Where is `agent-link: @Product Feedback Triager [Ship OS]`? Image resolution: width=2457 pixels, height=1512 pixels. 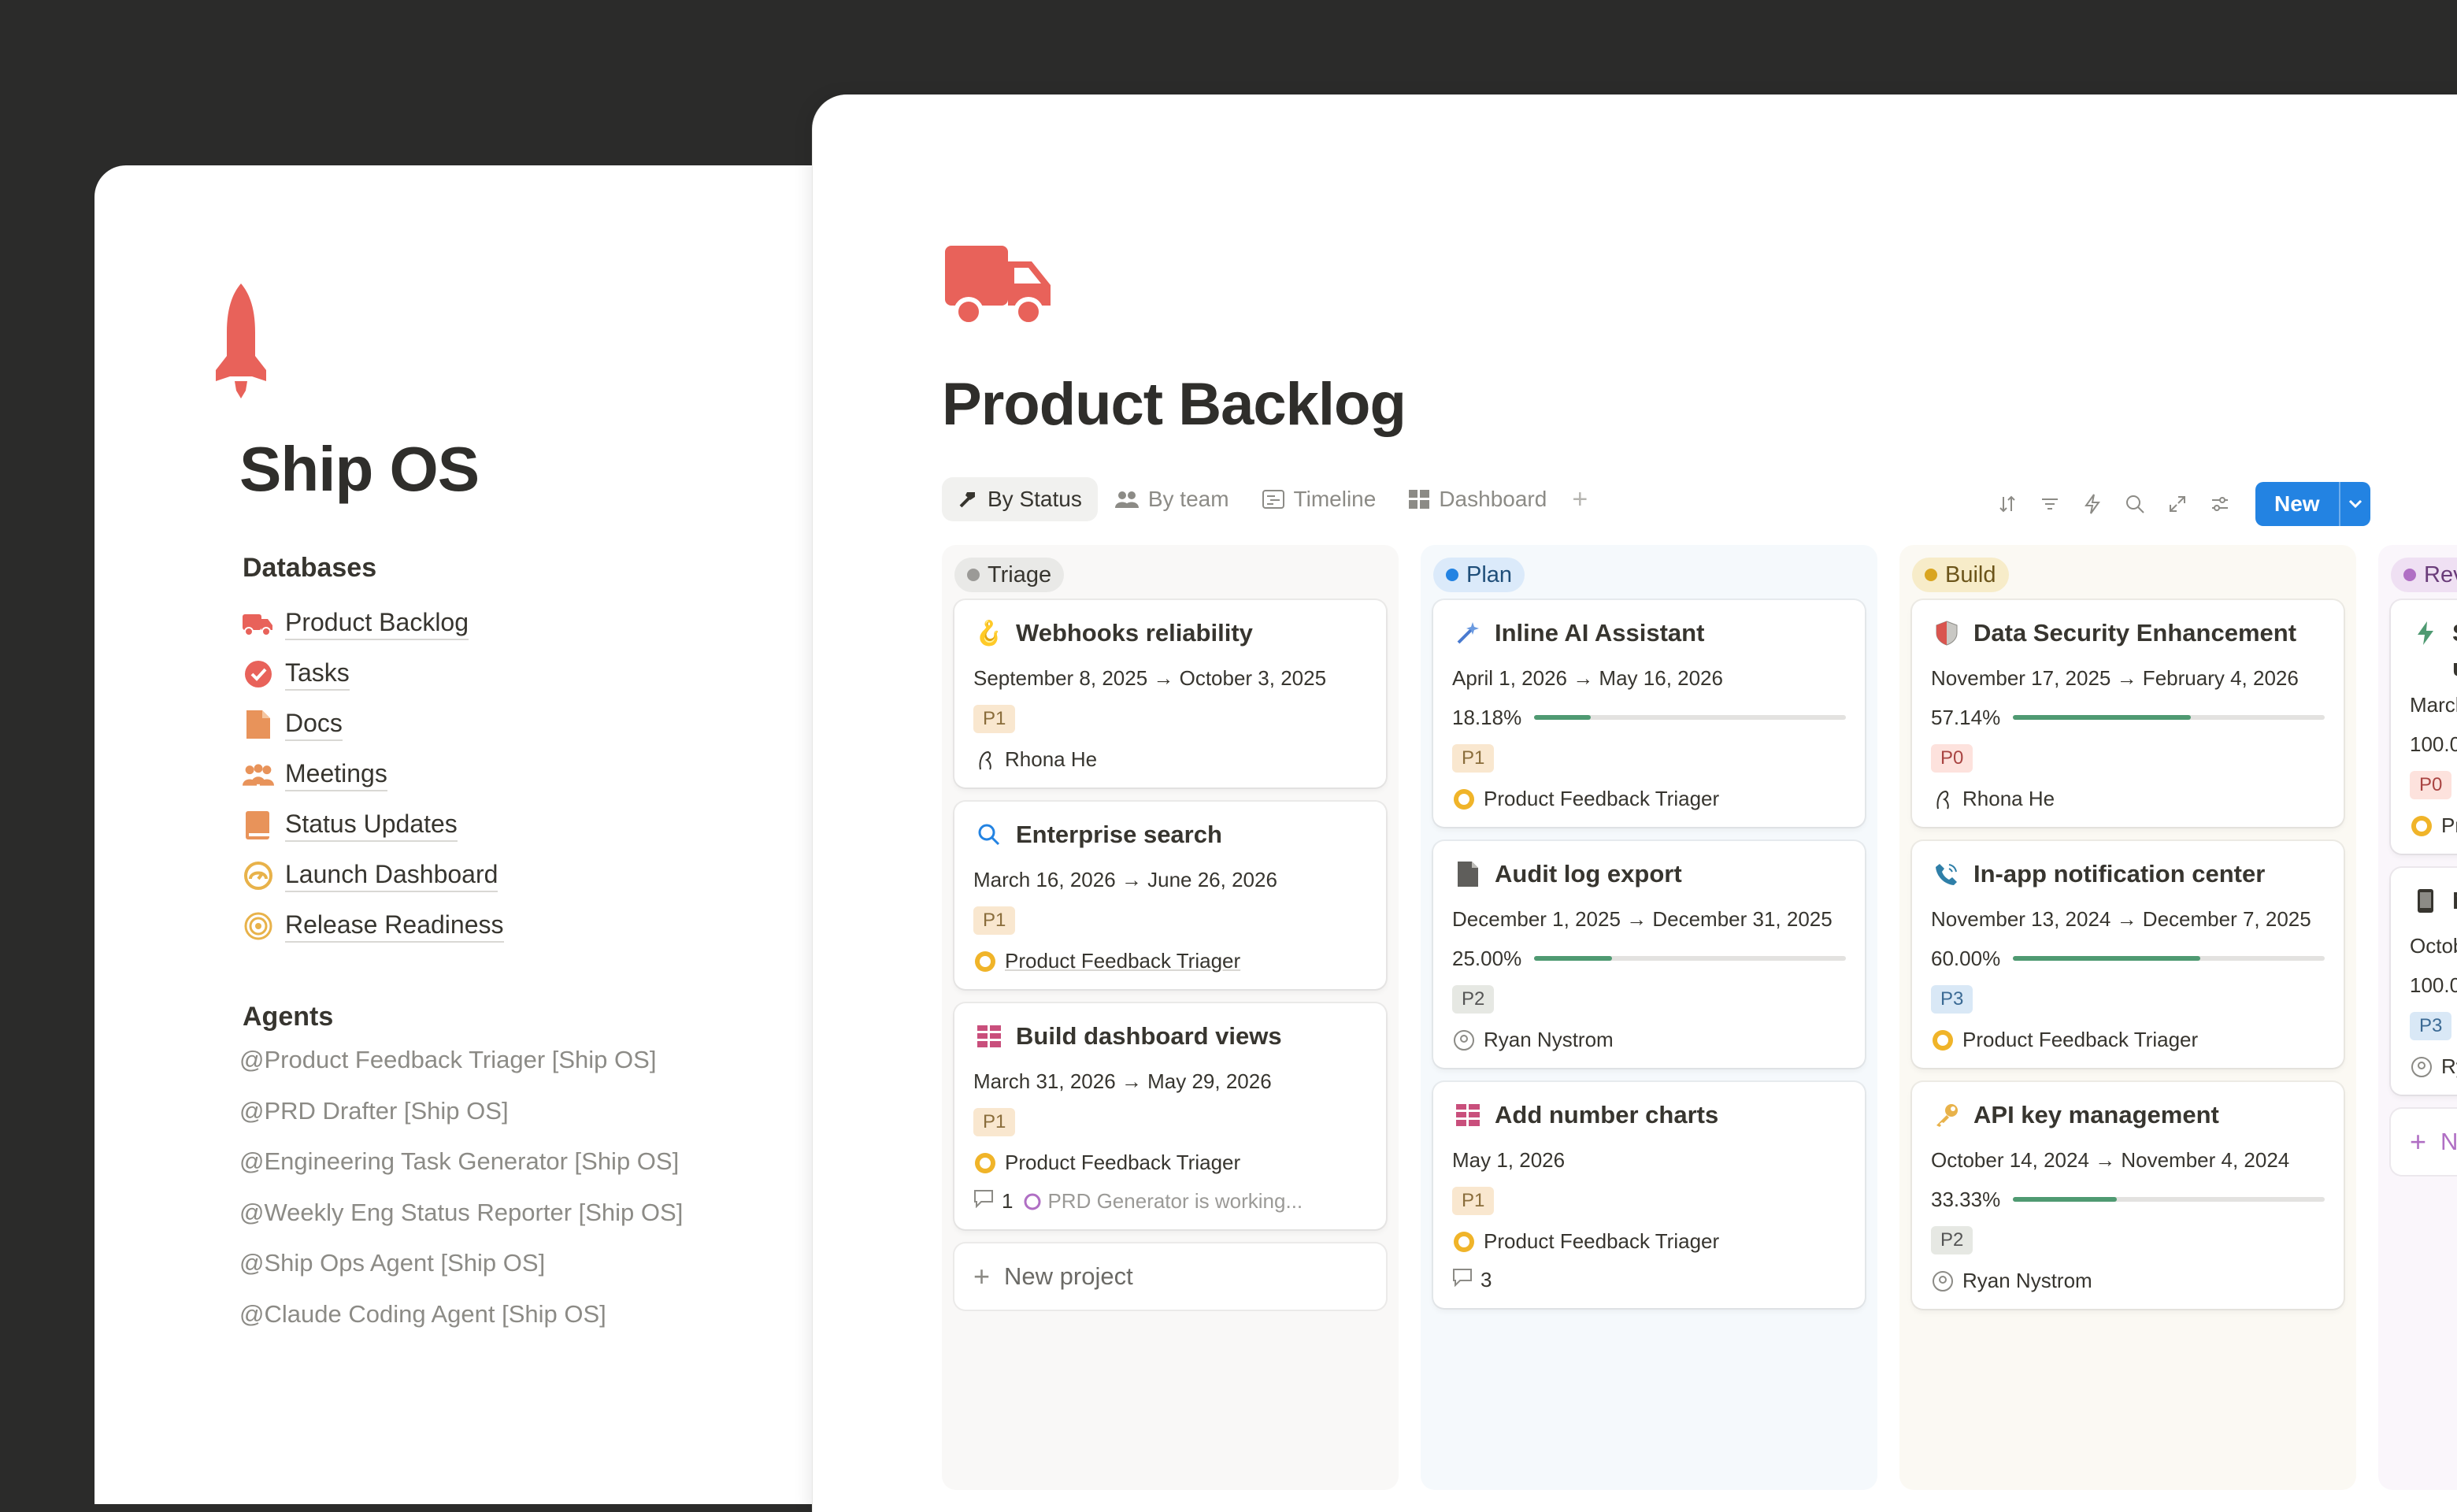
agent-link: @Product Feedback Triager [Ship OS] is located at coordinates (461, 1060).